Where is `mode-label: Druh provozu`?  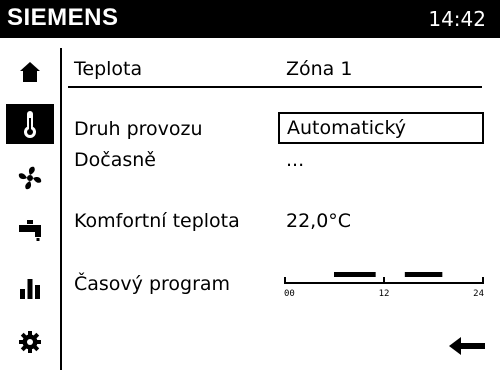 mode-label: Druh provozu is located at coordinates (138, 129).